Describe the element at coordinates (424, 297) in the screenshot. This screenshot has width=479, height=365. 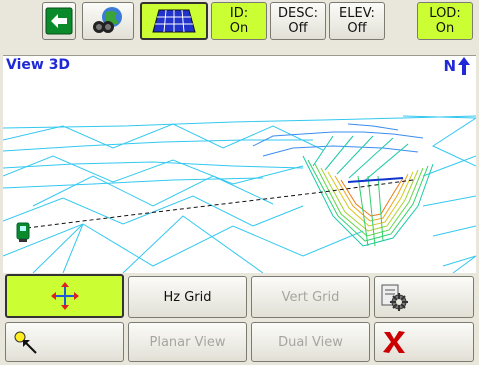
I see `settings-button` at that location.